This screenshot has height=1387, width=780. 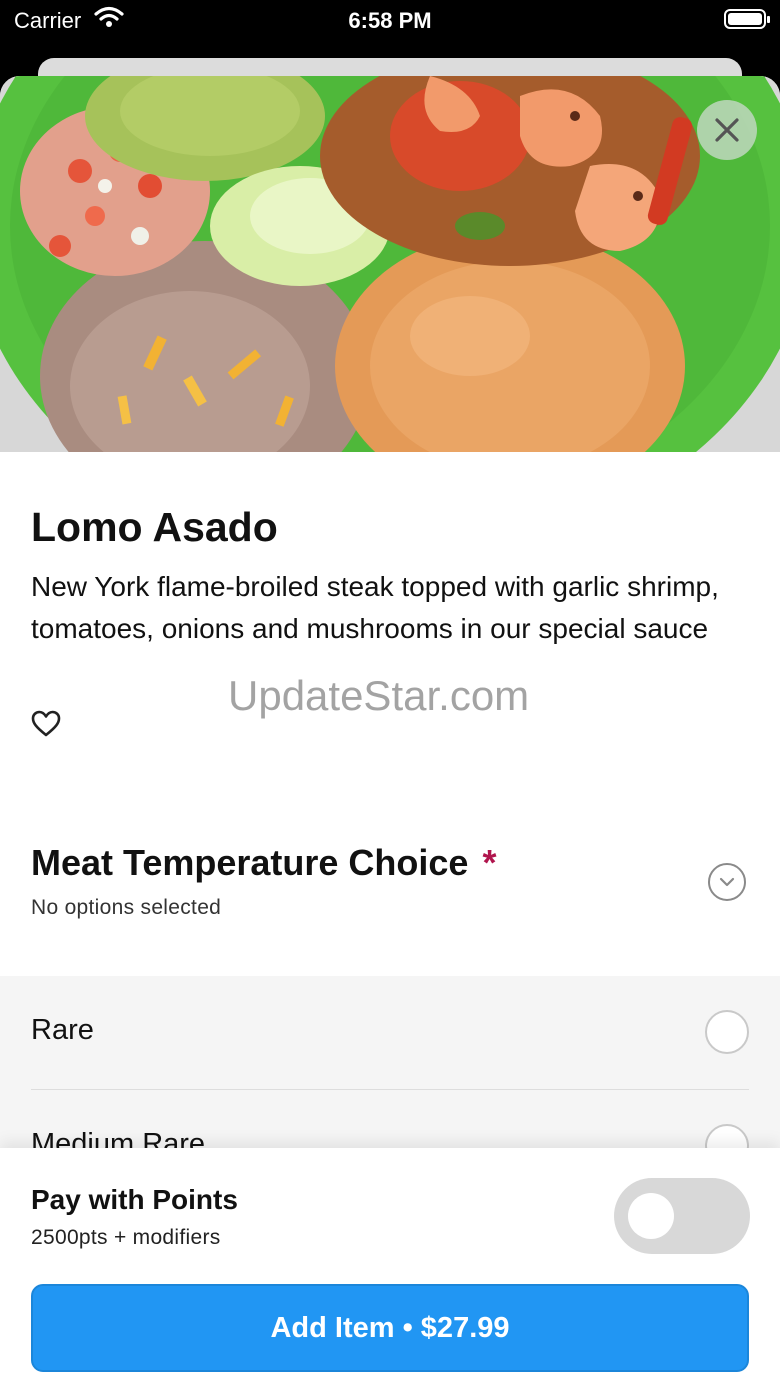 I want to click on modifier-group-header: Meat Temperature Choice *, so click(x=263, y=863).